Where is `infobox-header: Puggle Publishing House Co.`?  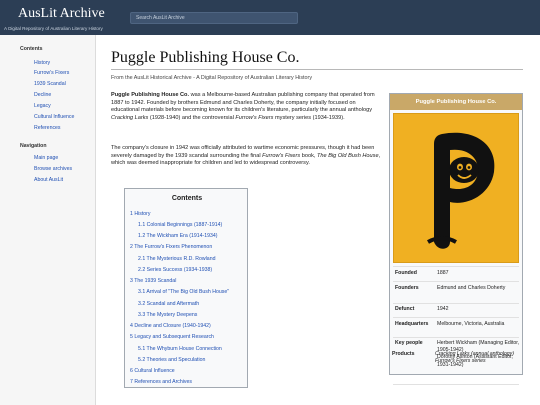 infobox-header: Puggle Publishing House Co. is located at coordinates (456, 102).